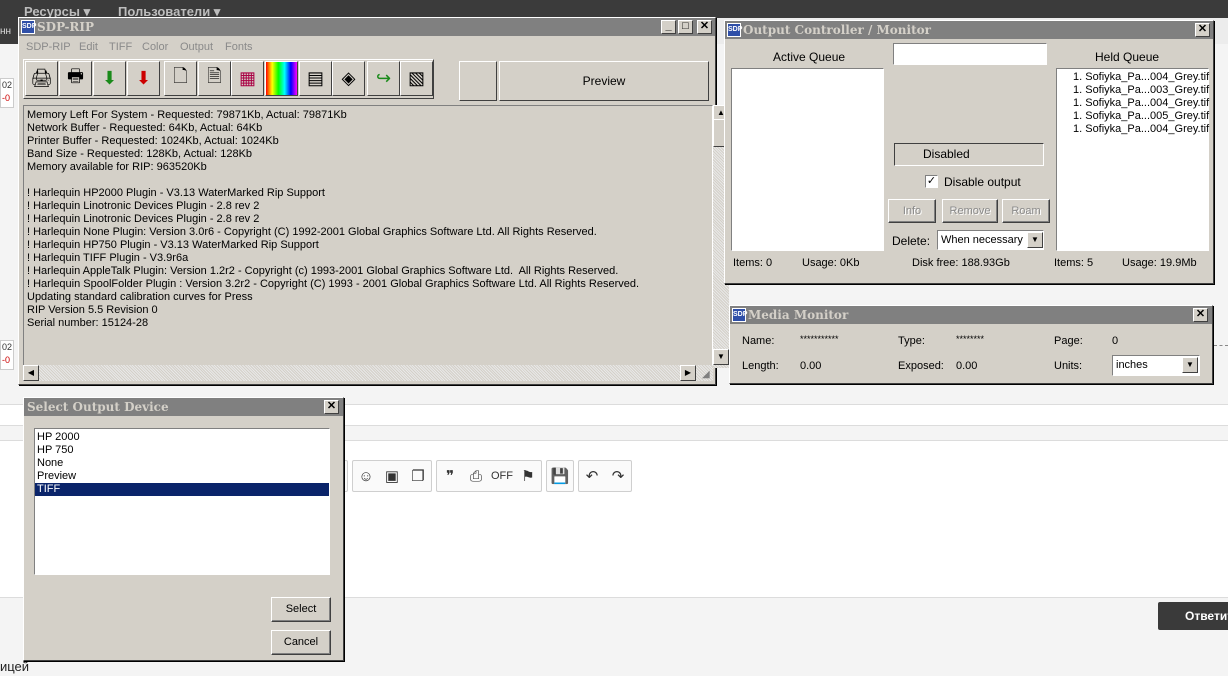 The width and height of the screenshot is (1228, 676). Describe the element at coordinates (1221, 345) in the screenshot. I see `dashed-divider` at that location.